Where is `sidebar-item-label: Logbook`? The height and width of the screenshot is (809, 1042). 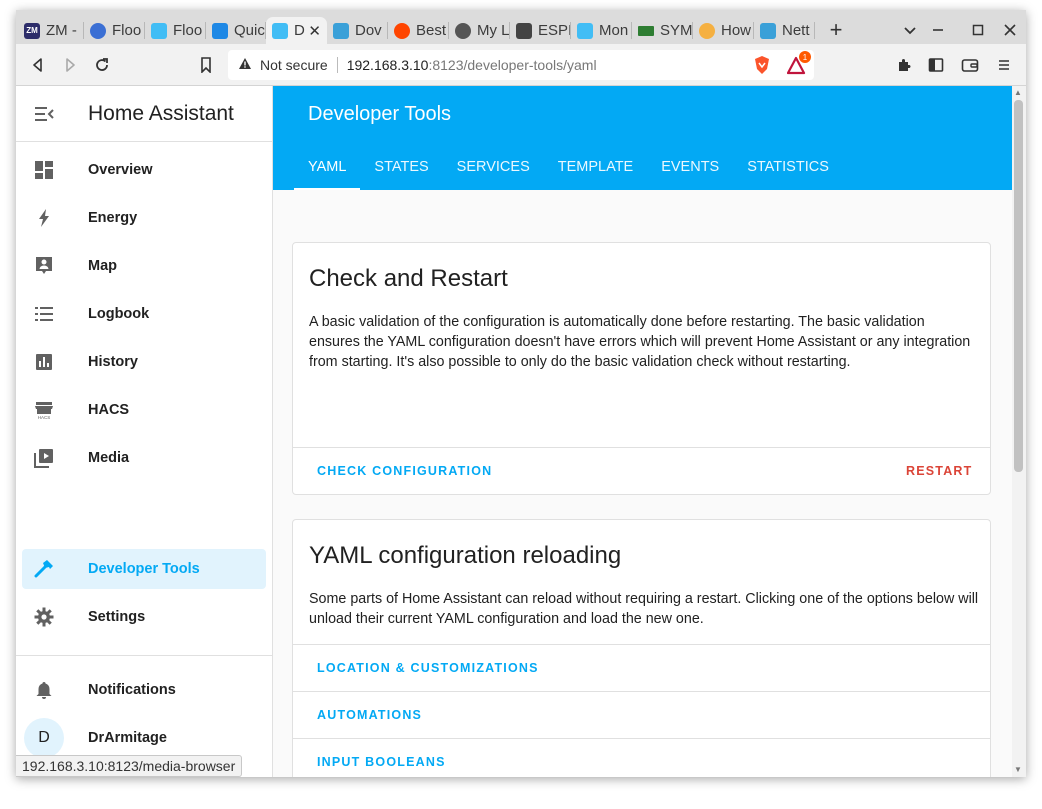 sidebar-item-label: Logbook is located at coordinates (119, 314).